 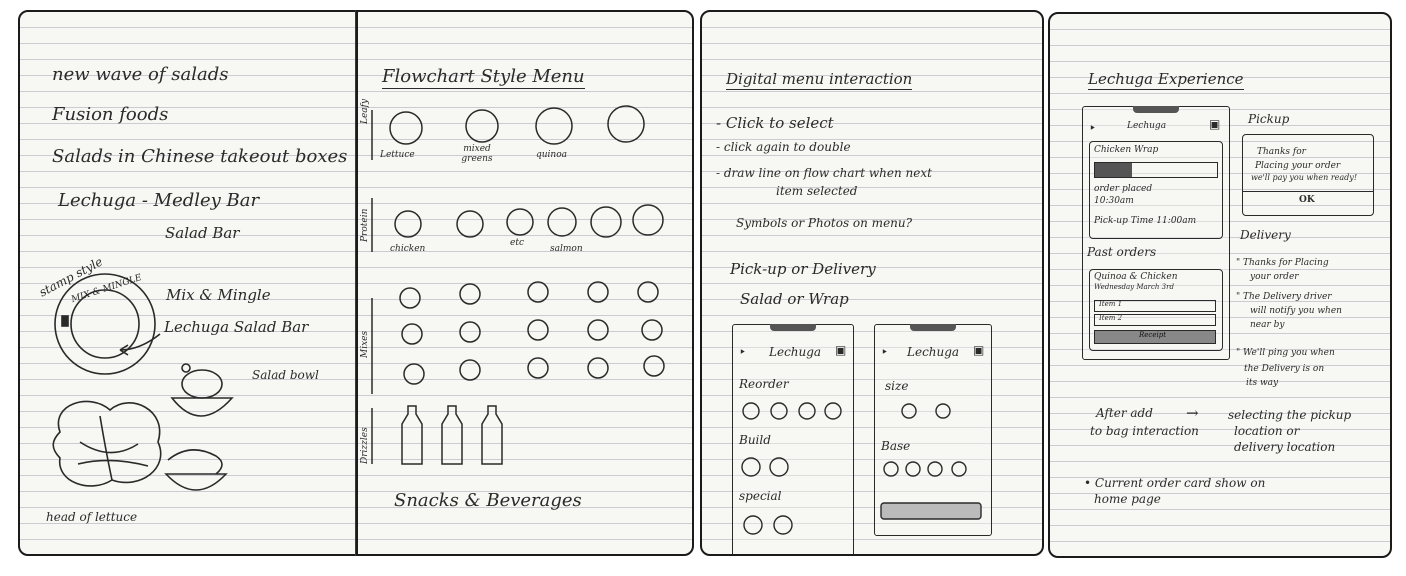 What do you see at coordinates (1166, 80) in the screenshot?
I see `page4-title: Lechuga Experience` at bounding box center [1166, 80].